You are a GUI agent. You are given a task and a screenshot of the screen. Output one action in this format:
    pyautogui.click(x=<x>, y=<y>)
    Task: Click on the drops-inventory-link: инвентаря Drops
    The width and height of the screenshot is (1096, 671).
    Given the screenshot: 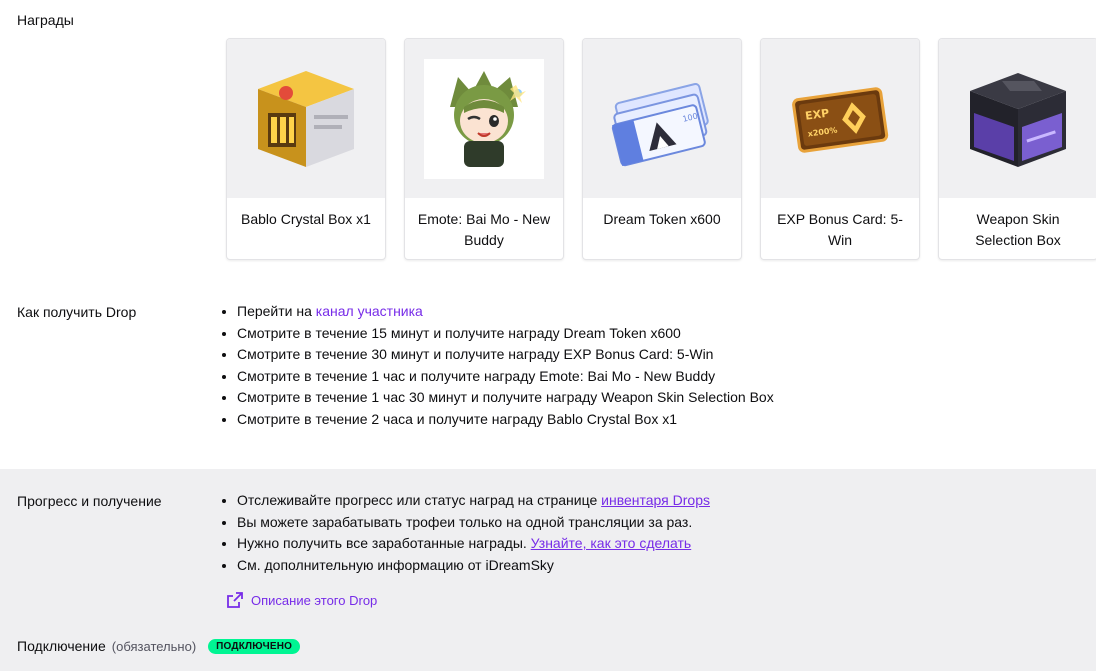 What is the action you would take?
    pyautogui.click(x=655, y=500)
    